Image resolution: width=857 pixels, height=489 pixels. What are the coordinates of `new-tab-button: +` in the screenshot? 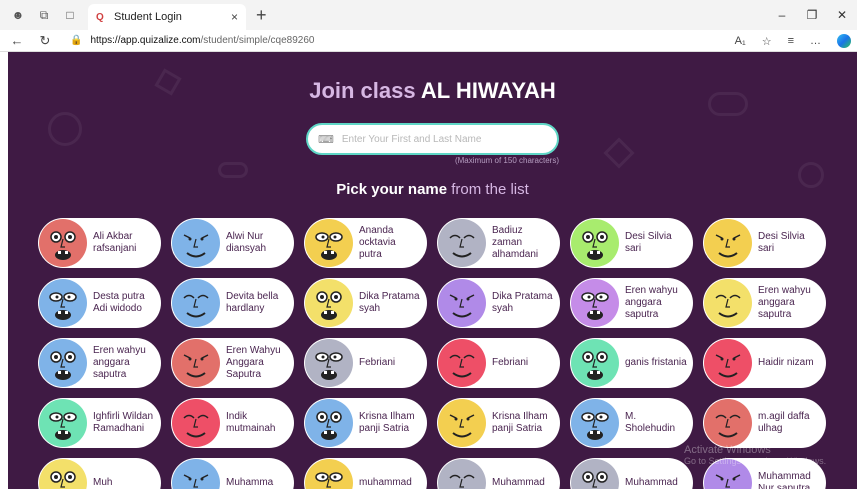 It's located at (261, 15).